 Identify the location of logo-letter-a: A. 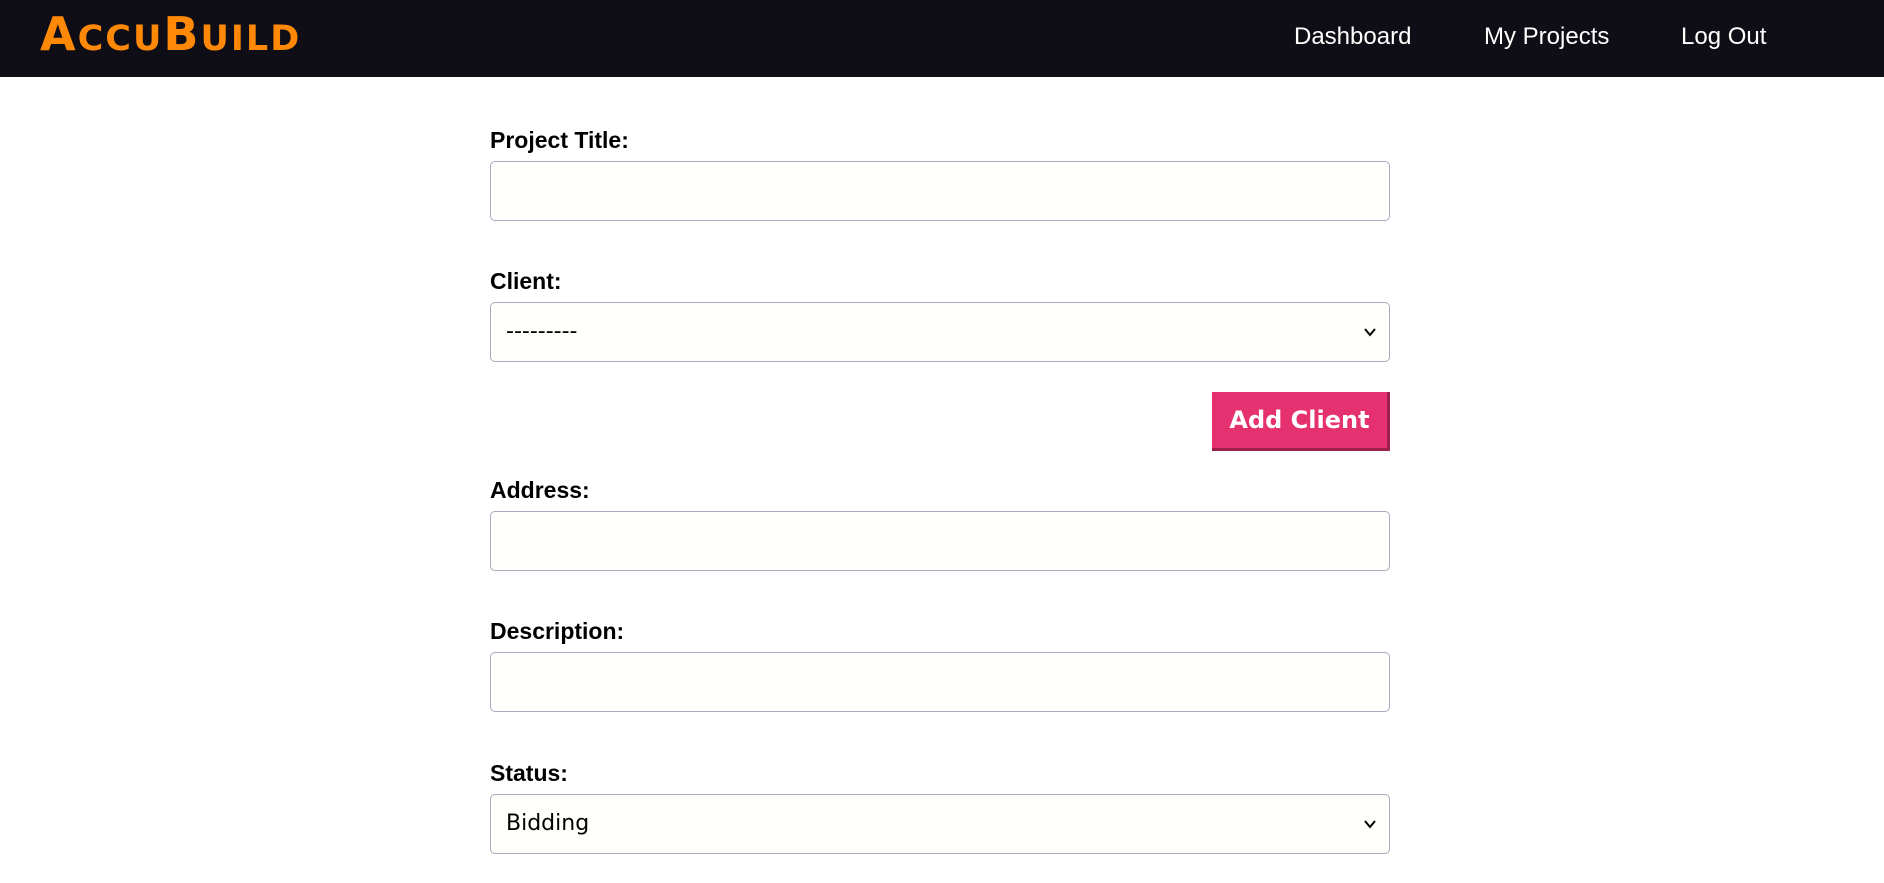
(59, 34).